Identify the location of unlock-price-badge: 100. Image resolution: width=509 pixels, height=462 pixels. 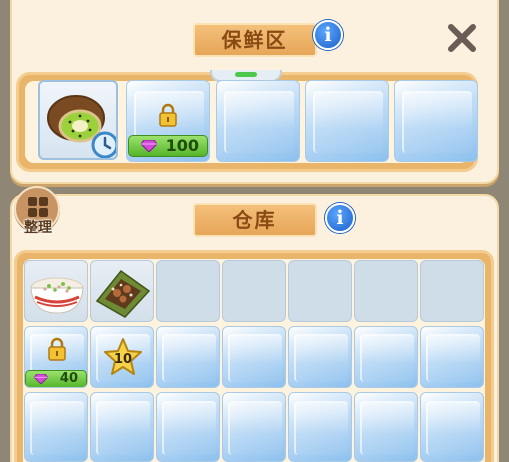
(168, 146).